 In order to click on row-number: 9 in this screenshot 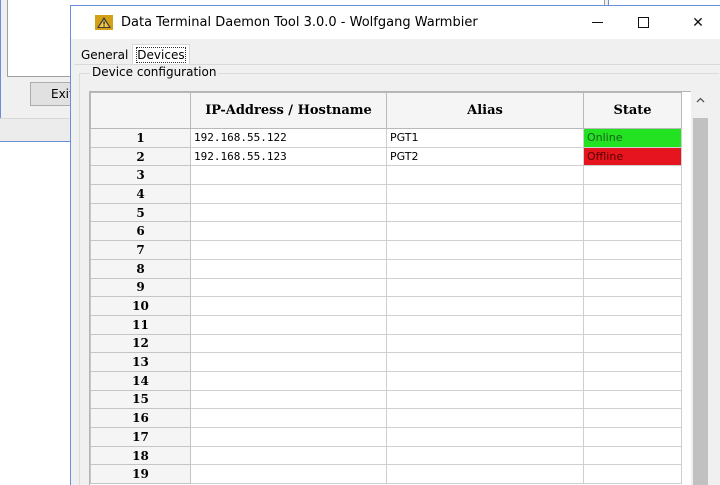, I will do `click(140, 287)`.